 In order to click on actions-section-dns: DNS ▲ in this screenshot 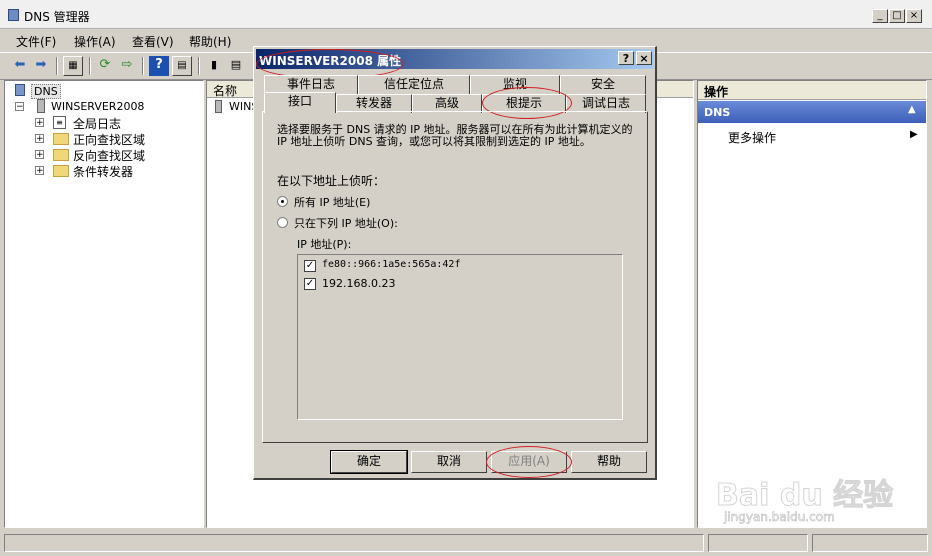, I will do `click(812, 112)`.